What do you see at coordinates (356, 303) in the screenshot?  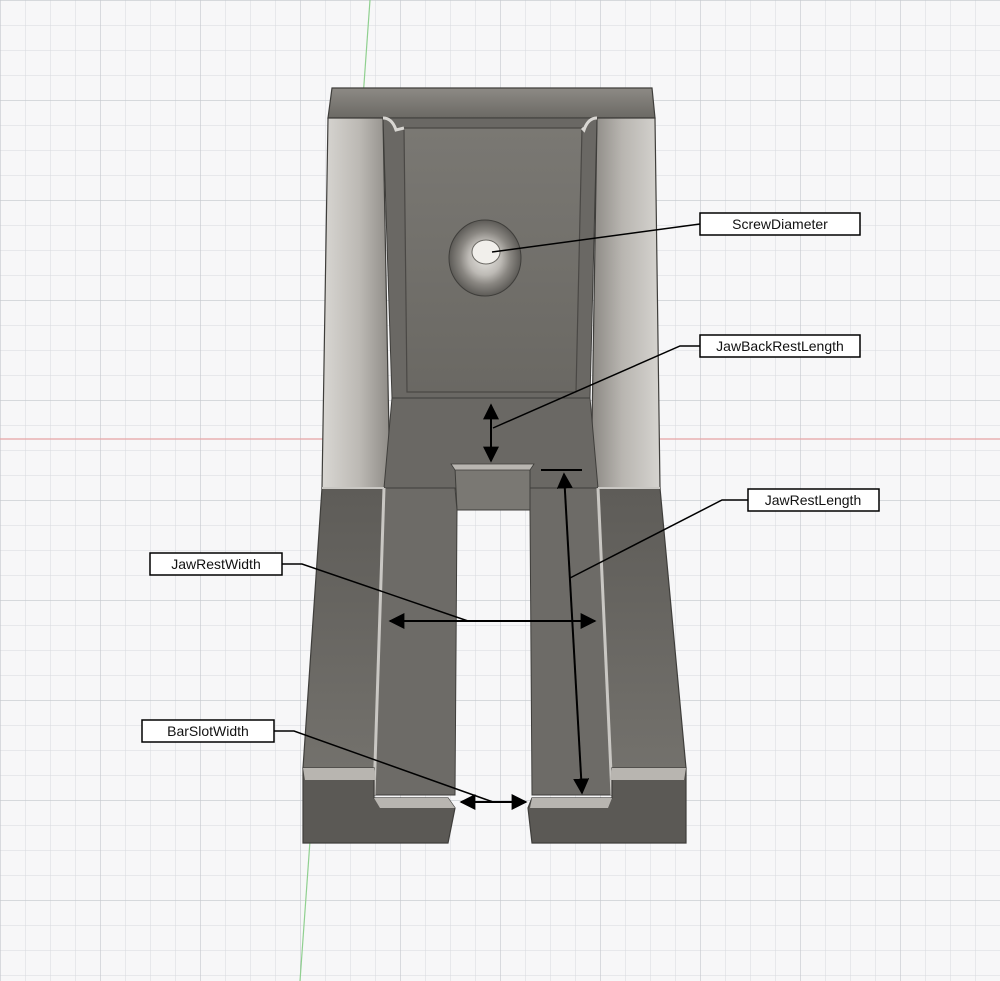 I see `left-side-wall` at bounding box center [356, 303].